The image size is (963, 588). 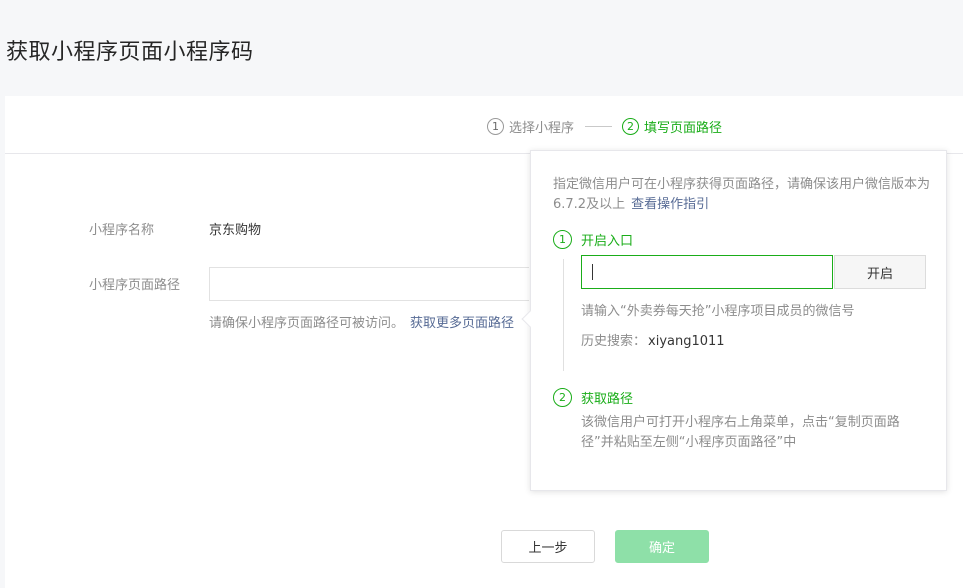 I want to click on history-label: 历史搜索：, so click(x=614, y=341).